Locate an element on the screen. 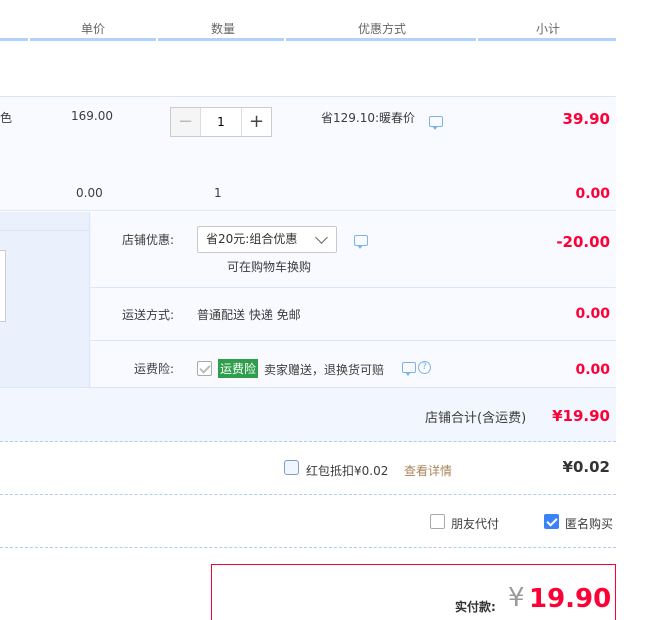 The width and height of the screenshot is (649, 620). help-icon: ? is located at coordinates (424, 367).